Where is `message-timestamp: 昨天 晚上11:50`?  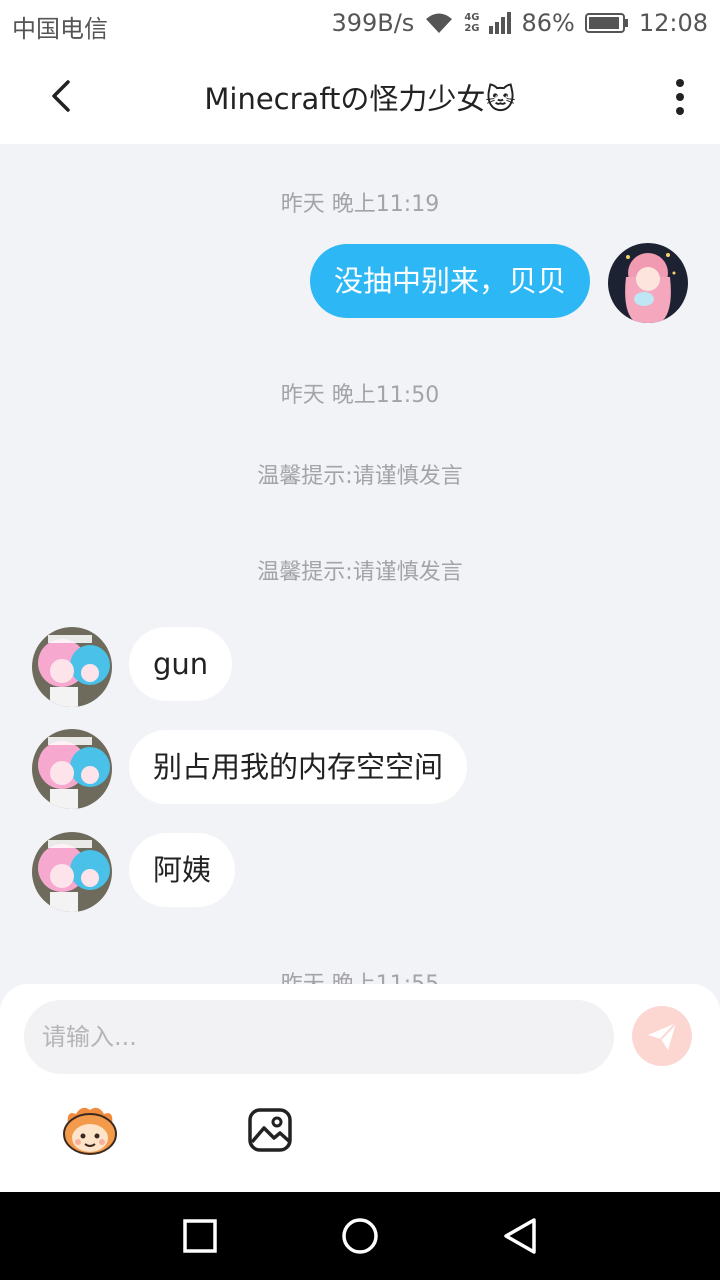
message-timestamp: 昨天 晚上11:50 is located at coordinates (360, 395).